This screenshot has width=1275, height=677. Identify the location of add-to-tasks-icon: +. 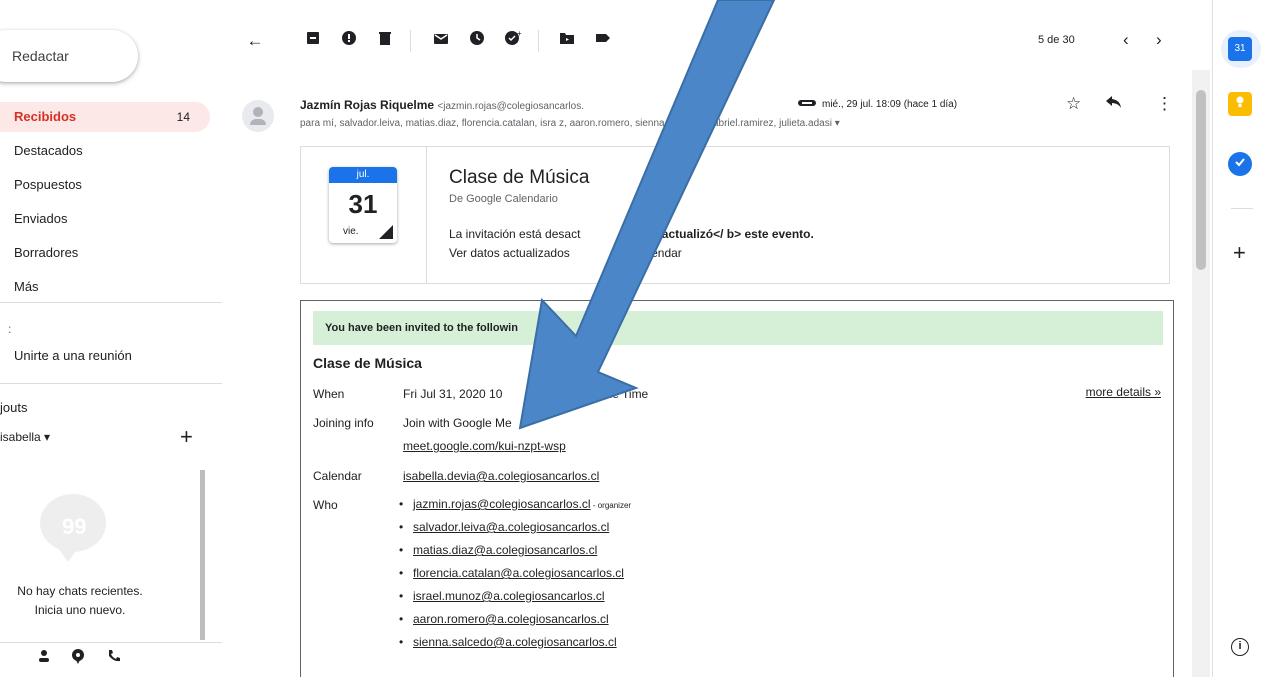
(513, 40).